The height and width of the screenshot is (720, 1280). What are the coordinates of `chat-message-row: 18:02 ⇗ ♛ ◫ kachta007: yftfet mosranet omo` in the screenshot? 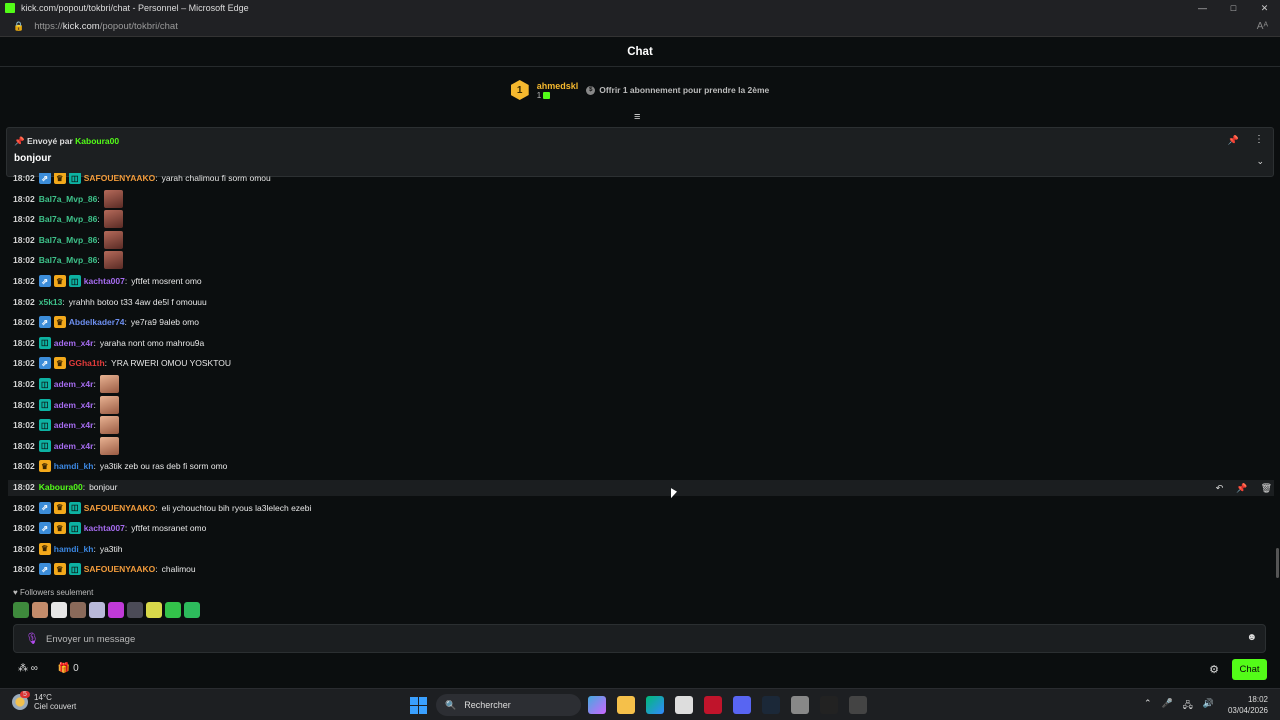 It's located at (109, 528).